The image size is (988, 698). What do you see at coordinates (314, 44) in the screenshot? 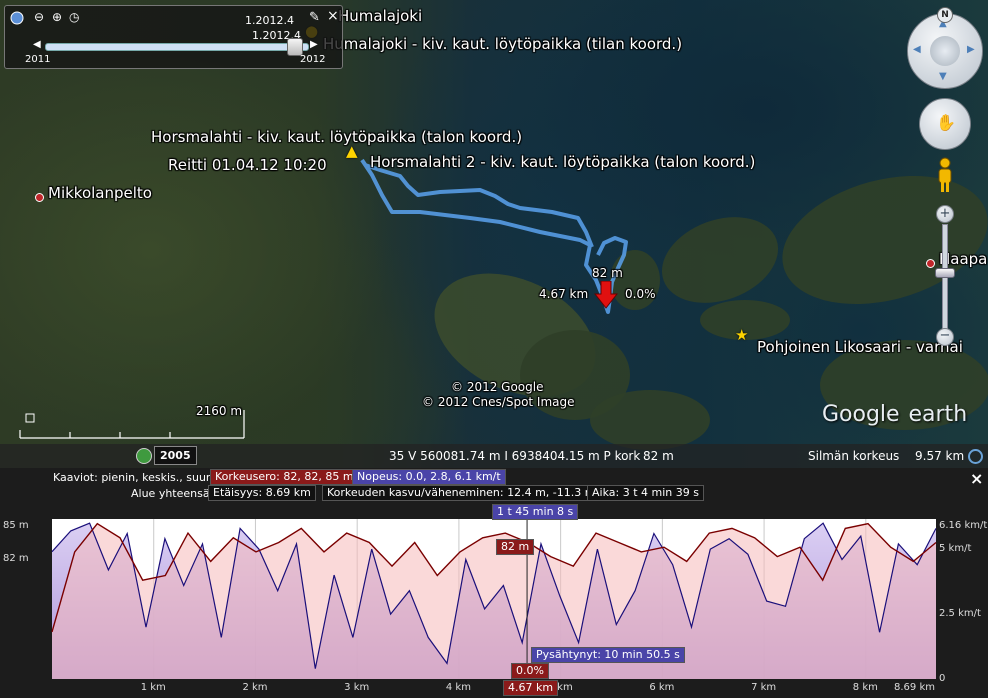
I see `slider-forward-icon: ▶` at bounding box center [314, 44].